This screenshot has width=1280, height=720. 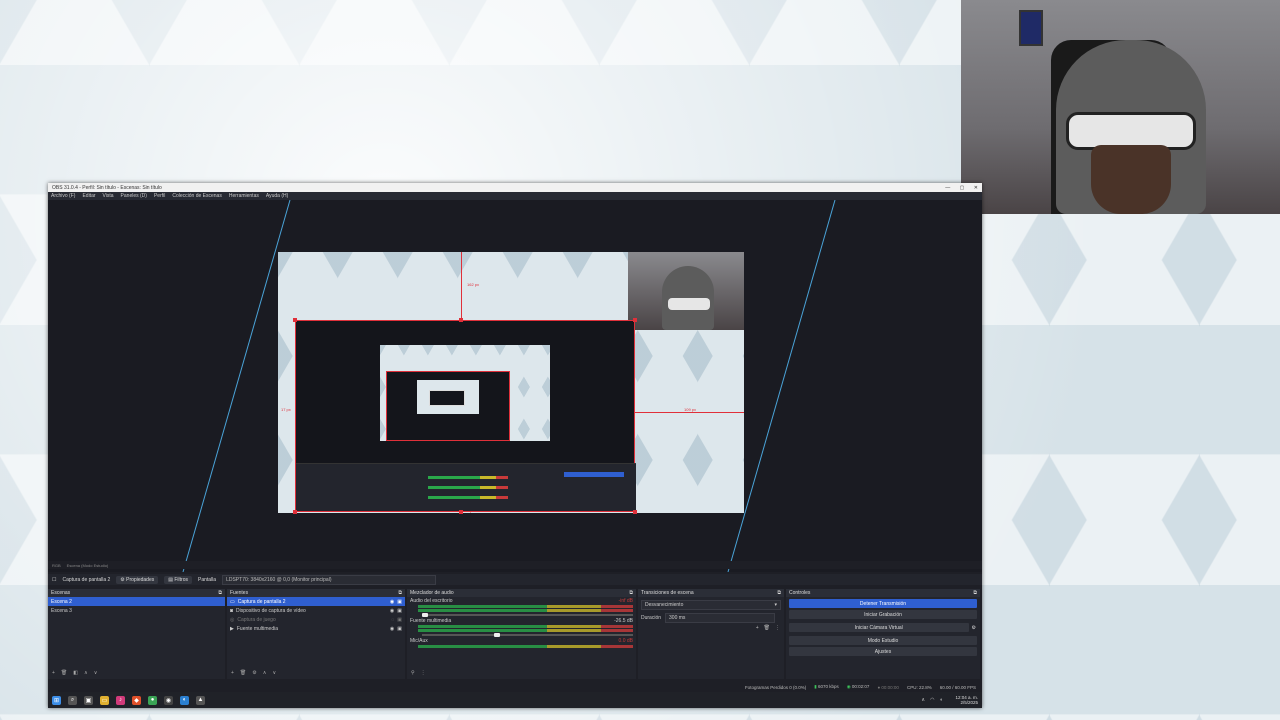 I want to click on screen-capture-source-selected, so click(x=465, y=416).